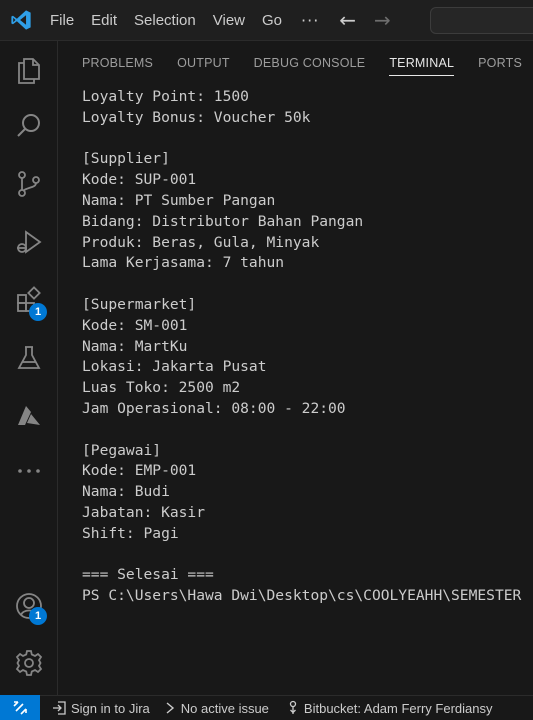 The image size is (533, 720). Describe the element at coordinates (310, 63) in the screenshot. I see `tab-debug-console: DEBUG CONSOLE` at that location.